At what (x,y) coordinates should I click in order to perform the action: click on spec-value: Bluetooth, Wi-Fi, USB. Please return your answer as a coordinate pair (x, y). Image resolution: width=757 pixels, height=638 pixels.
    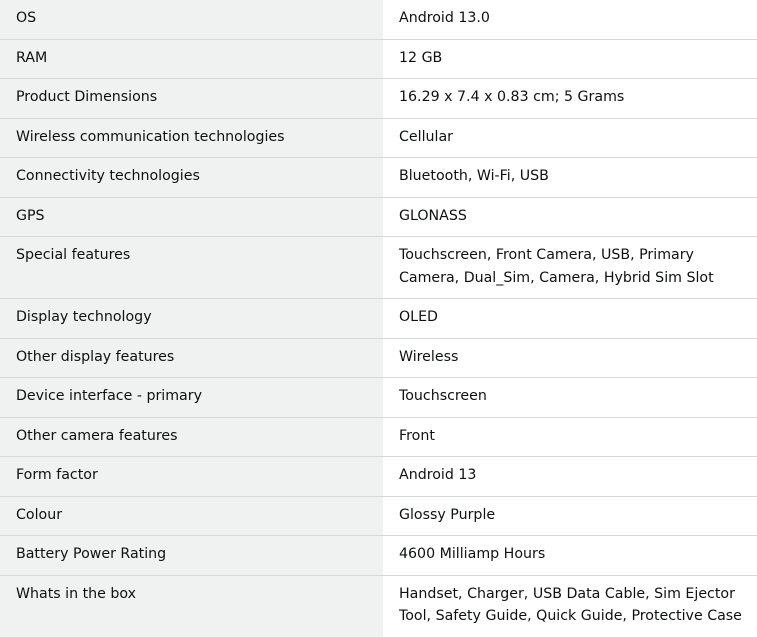
    Looking at the image, I should click on (570, 177).